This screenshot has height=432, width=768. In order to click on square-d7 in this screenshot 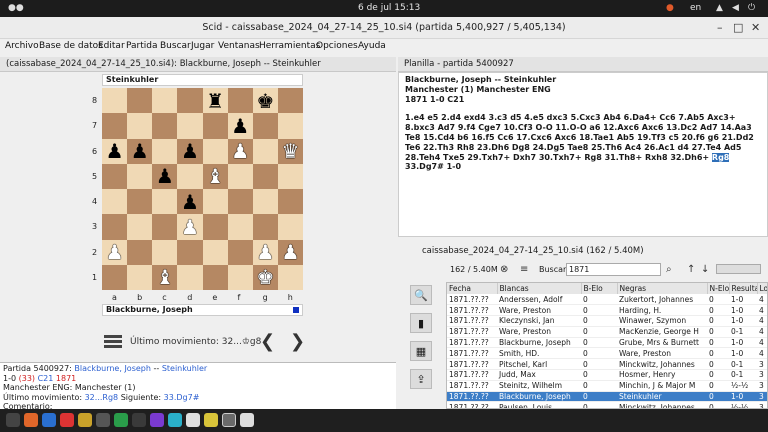, I will do `click(190, 126)`.